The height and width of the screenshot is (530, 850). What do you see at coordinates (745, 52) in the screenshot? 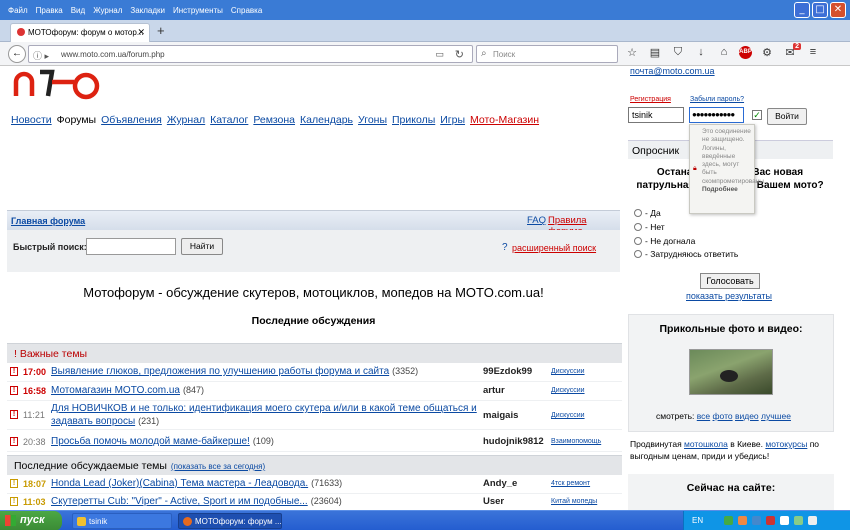
I see `adblock-icon: ABP` at bounding box center [745, 52].